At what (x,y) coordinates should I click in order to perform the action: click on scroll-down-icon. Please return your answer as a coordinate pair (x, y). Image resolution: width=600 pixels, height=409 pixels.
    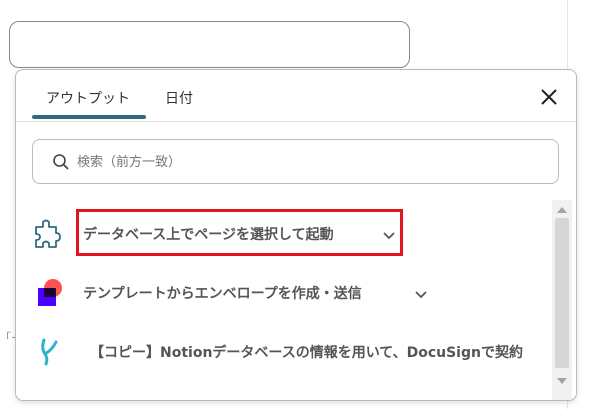
    Looking at the image, I should click on (562, 381).